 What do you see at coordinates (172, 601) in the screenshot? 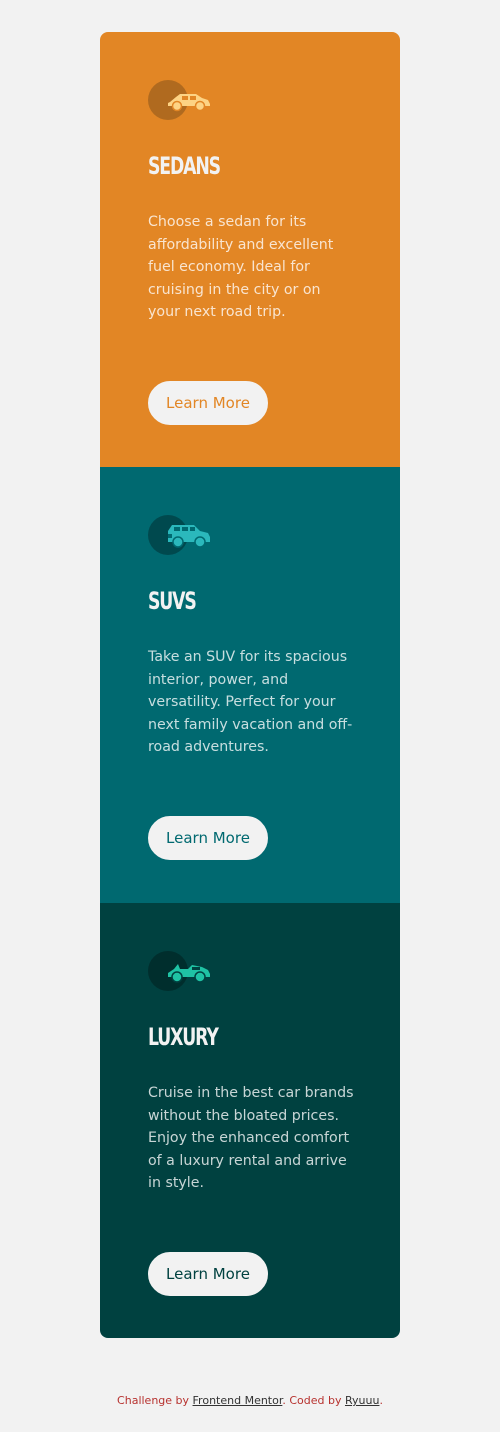
I see `card-title: SUVs` at bounding box center [172, 601].